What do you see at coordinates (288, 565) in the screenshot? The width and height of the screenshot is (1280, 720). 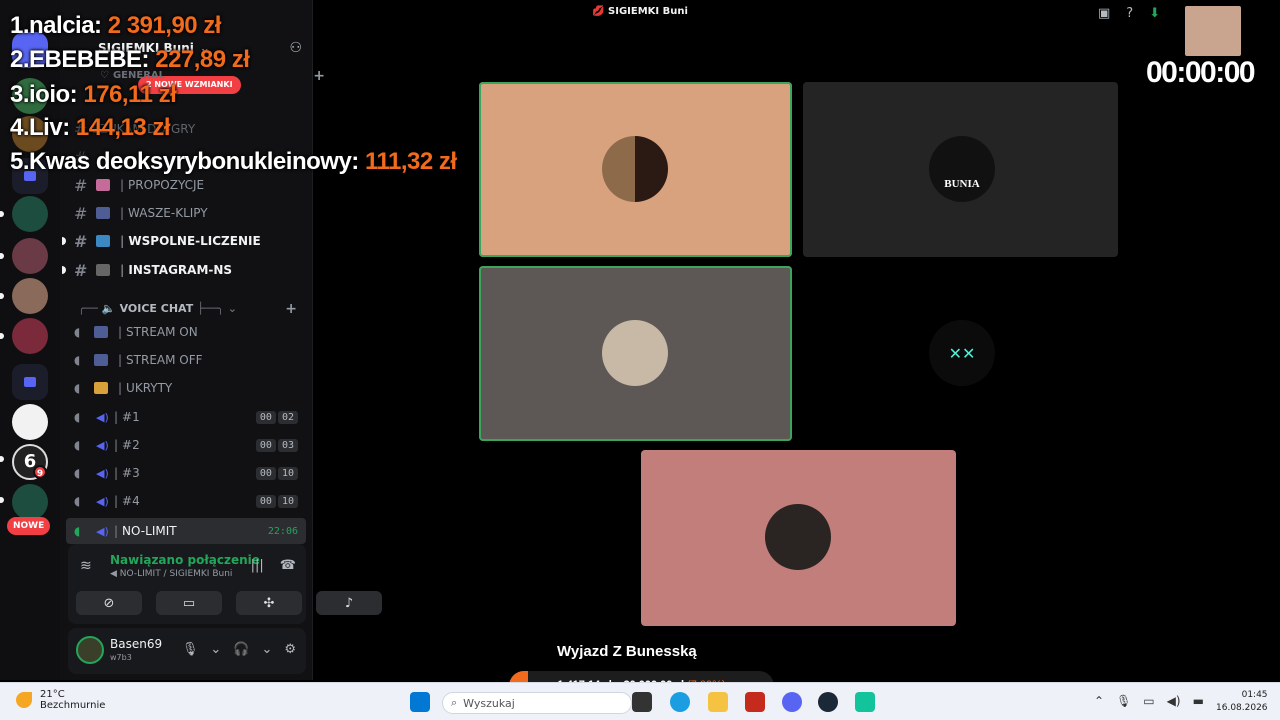 I see `disconnect-icon: ☎` at bounding box center [288, 565].